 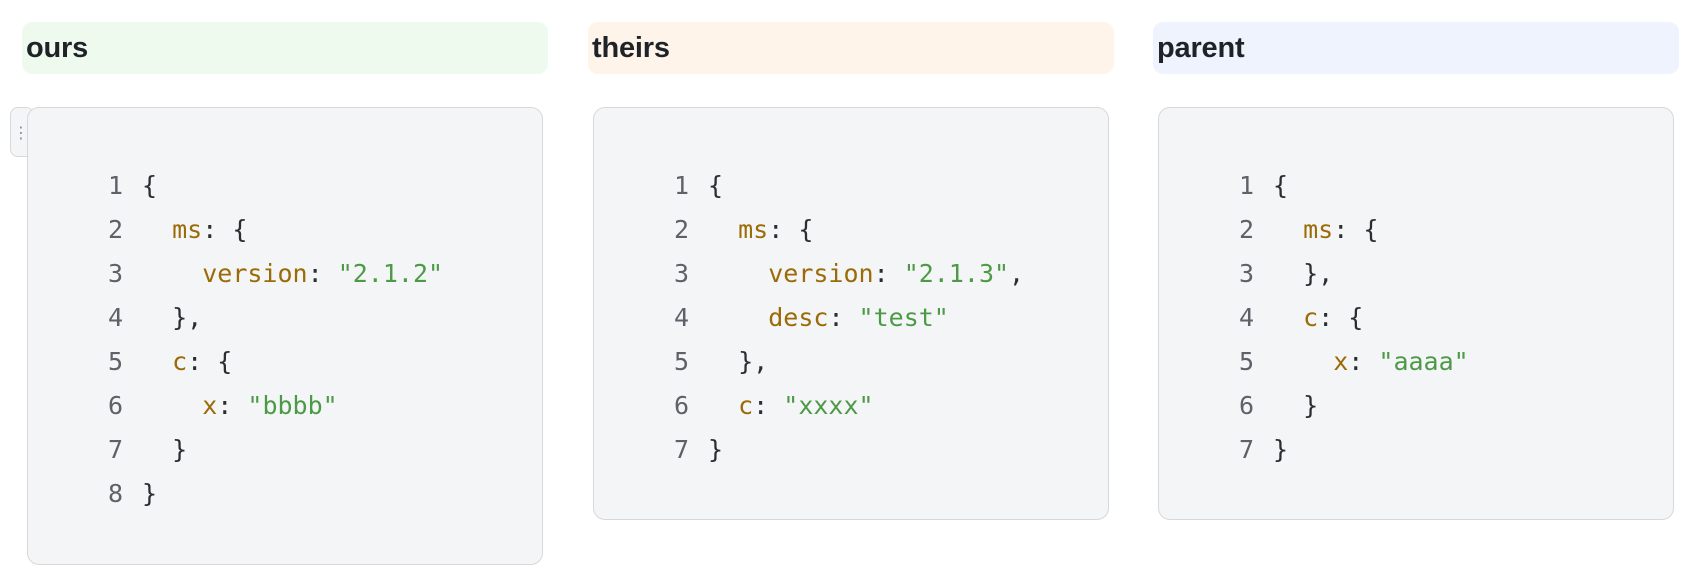 I want to click on code-text: version: "2.1.2", so click(x=292, y=274).